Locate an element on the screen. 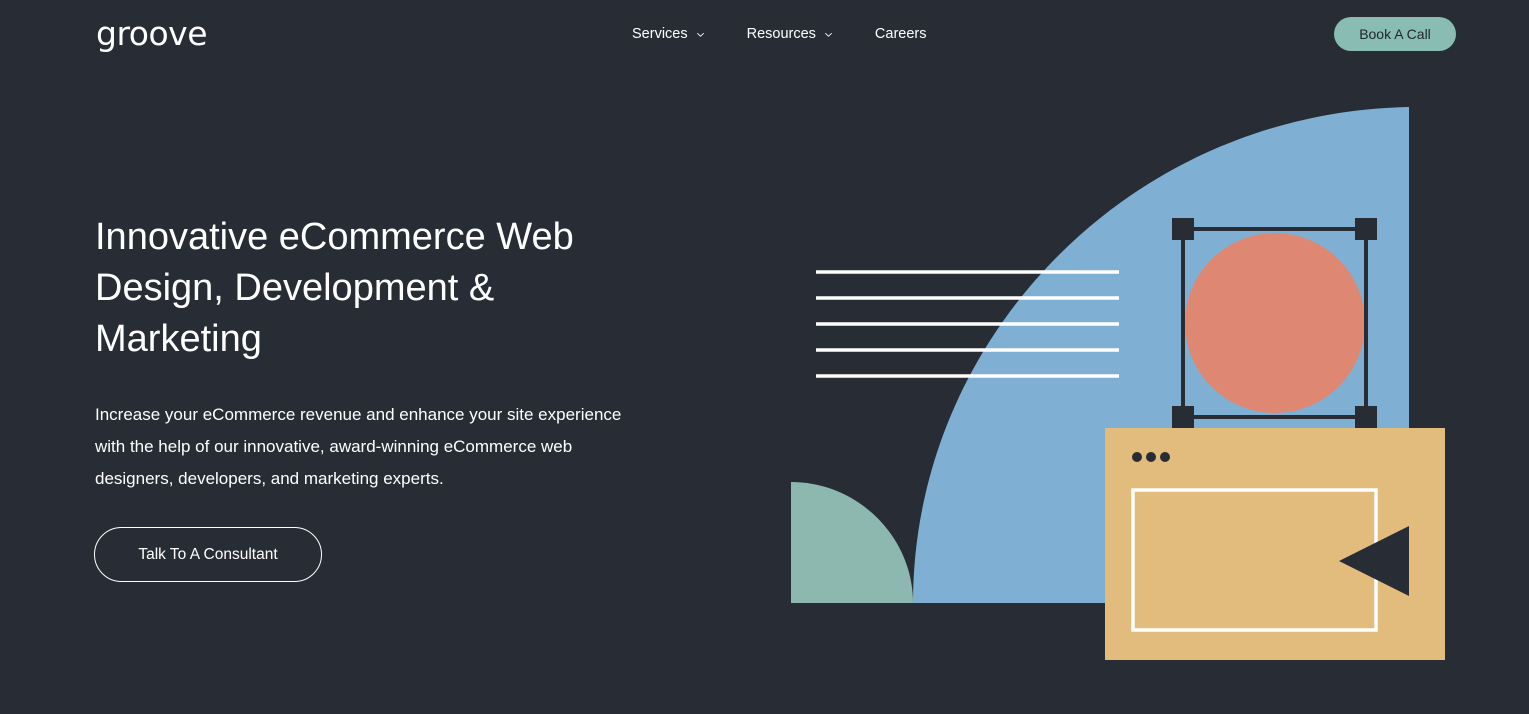 Image resolution: width=1529 pixels, height=714 pixels. nav-item-label: Careers is located at coordinates (900, 34).